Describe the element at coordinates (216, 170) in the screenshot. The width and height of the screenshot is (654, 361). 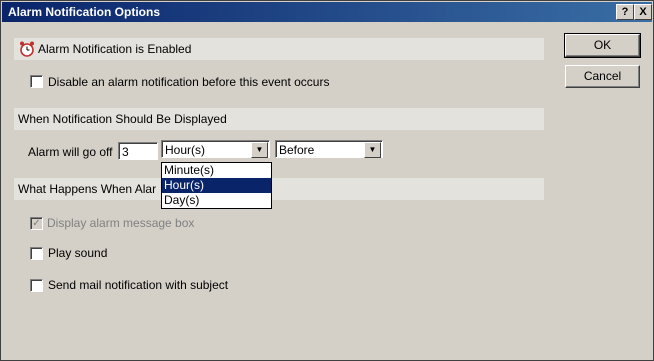
I see `unit-option-minutes: Minute(s)` at that location.